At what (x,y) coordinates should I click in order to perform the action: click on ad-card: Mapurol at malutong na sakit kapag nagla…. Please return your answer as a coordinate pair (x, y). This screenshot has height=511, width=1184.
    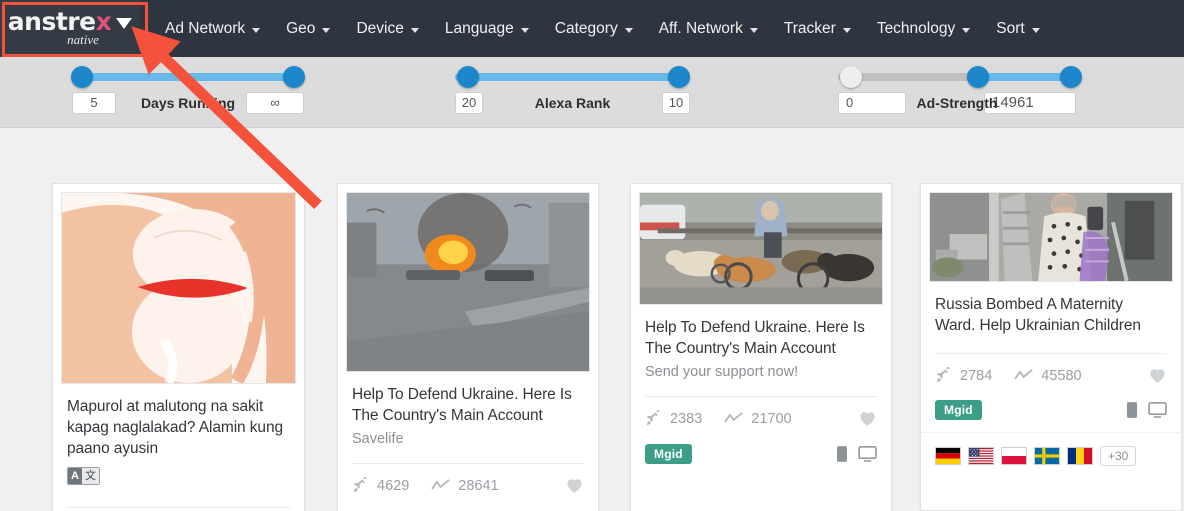
    Looking at the image, I should click on (178, 347).